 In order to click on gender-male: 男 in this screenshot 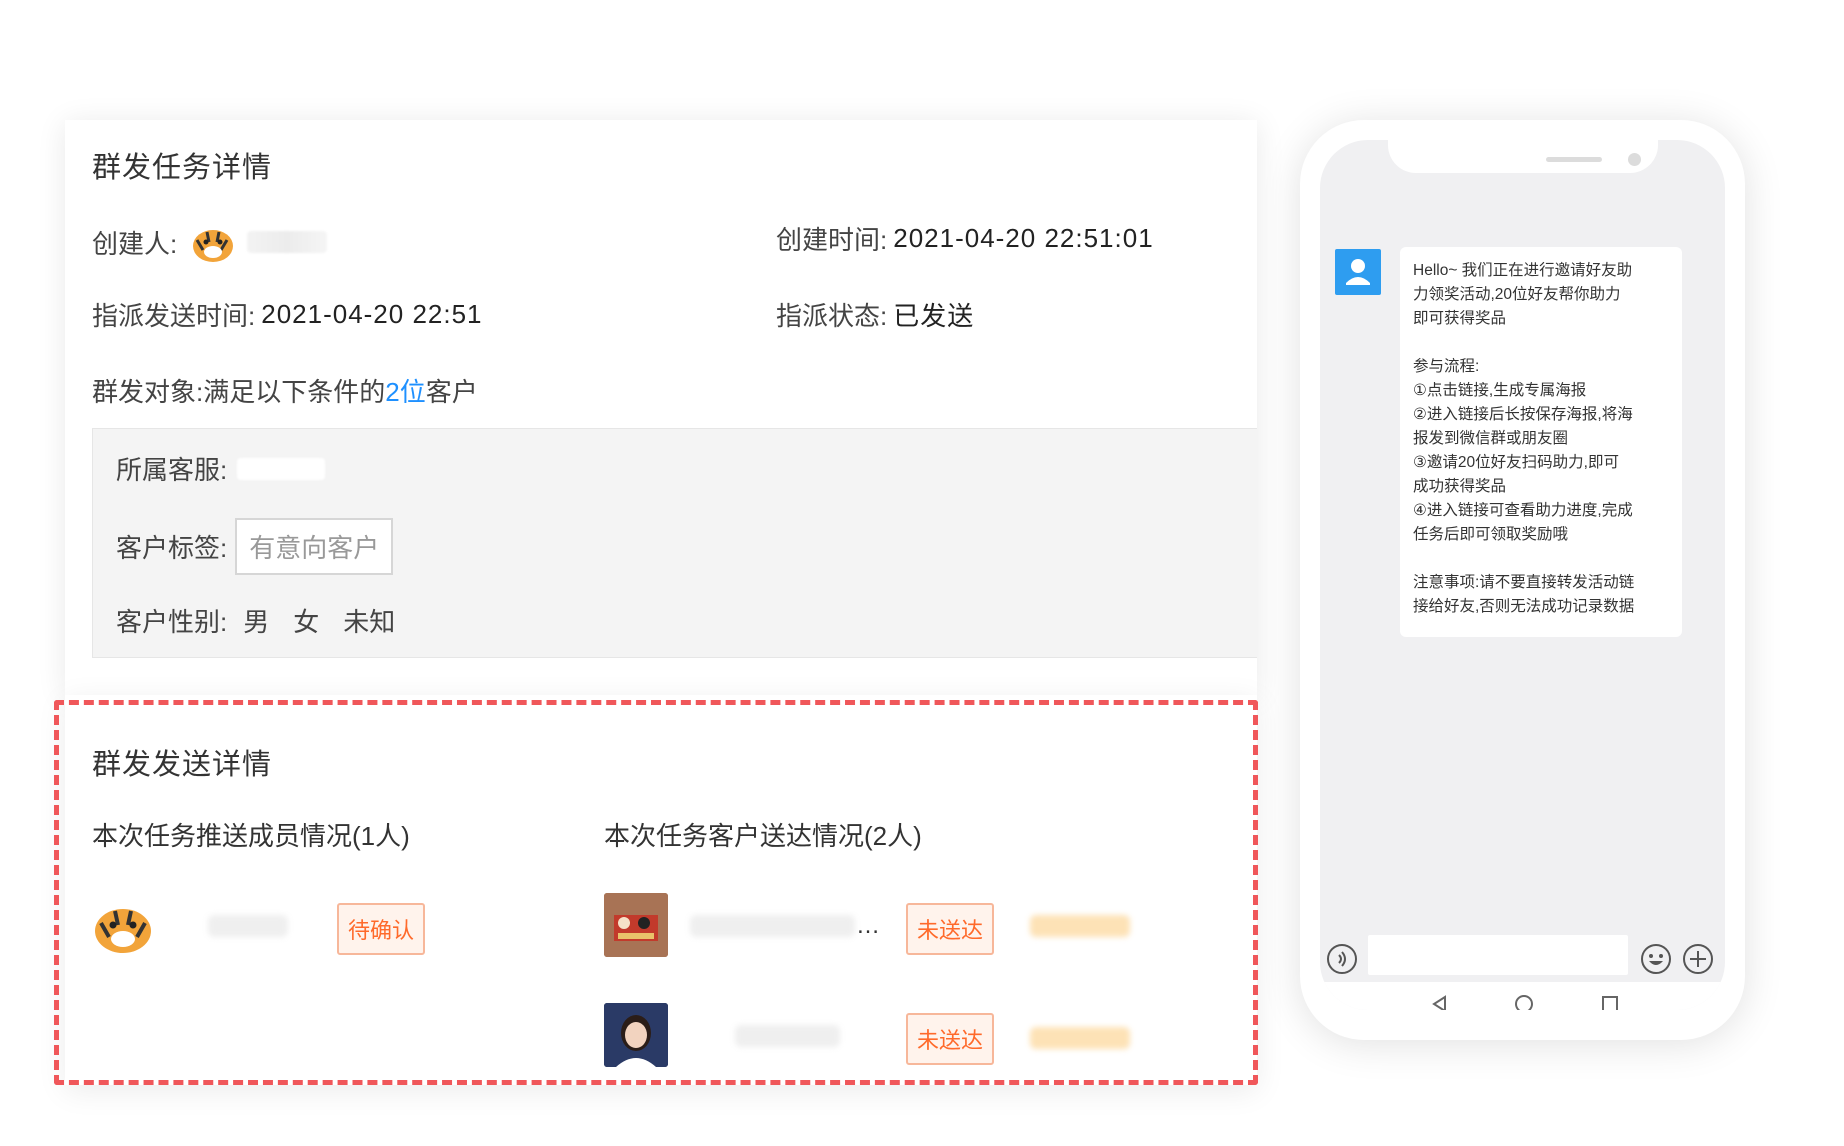, I will do `click(256, 622)`.